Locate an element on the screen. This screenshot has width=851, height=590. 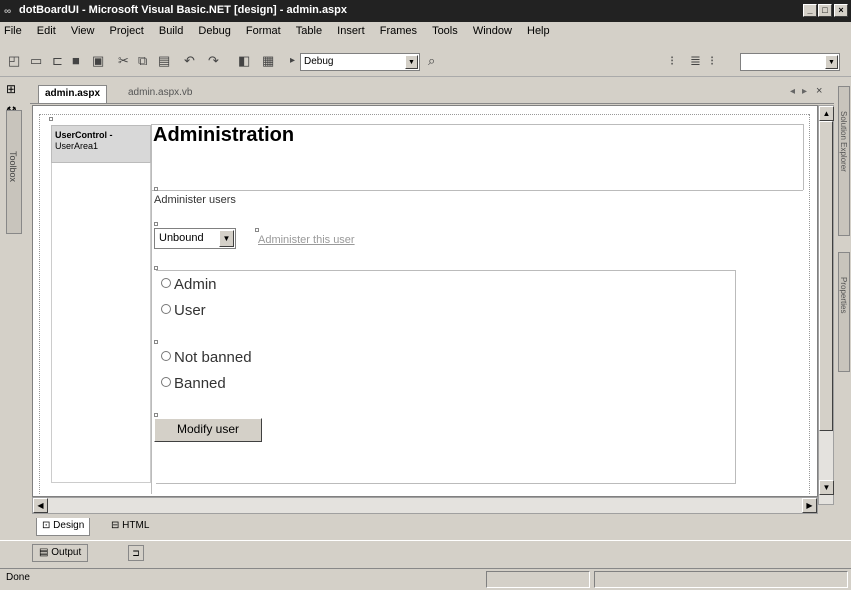
menu-view: View is located at coordinates (83, 31).